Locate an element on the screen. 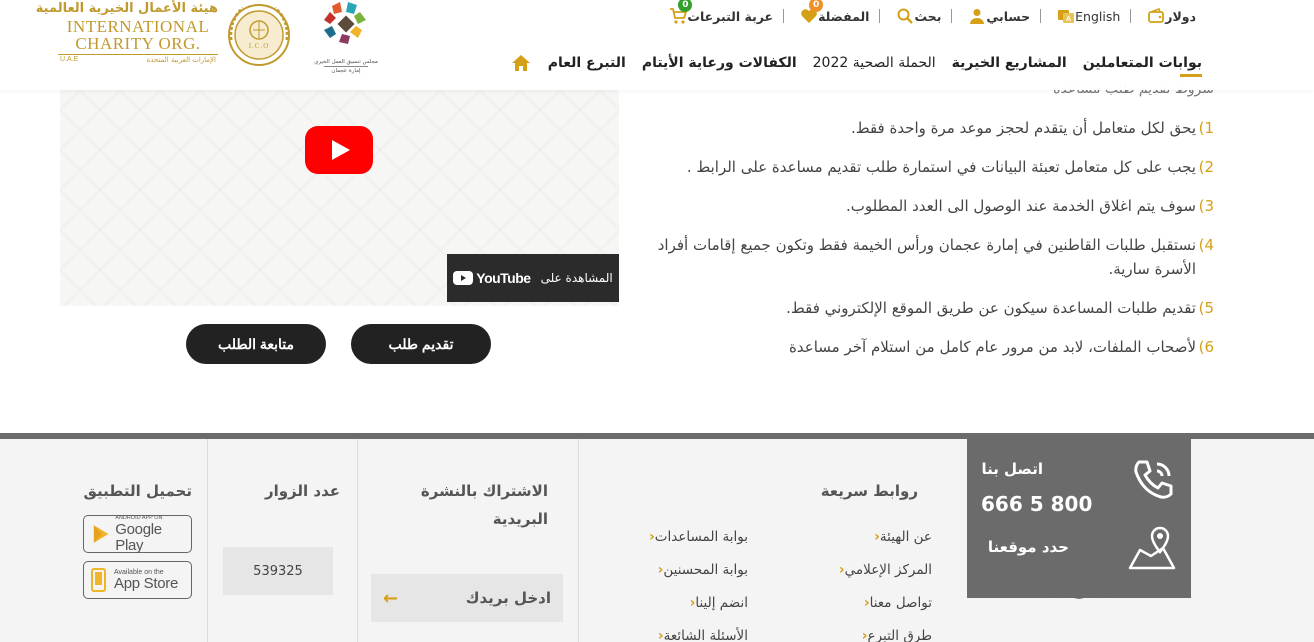 The width and height of the screenshot is (1314, 642). condition-number: 5) is located at coordinates (1206, 308).